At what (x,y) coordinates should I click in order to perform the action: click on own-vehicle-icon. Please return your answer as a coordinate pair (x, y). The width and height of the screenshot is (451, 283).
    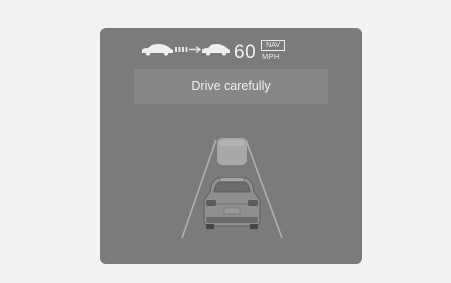
    Looking at the image, I should click on (232, 203).